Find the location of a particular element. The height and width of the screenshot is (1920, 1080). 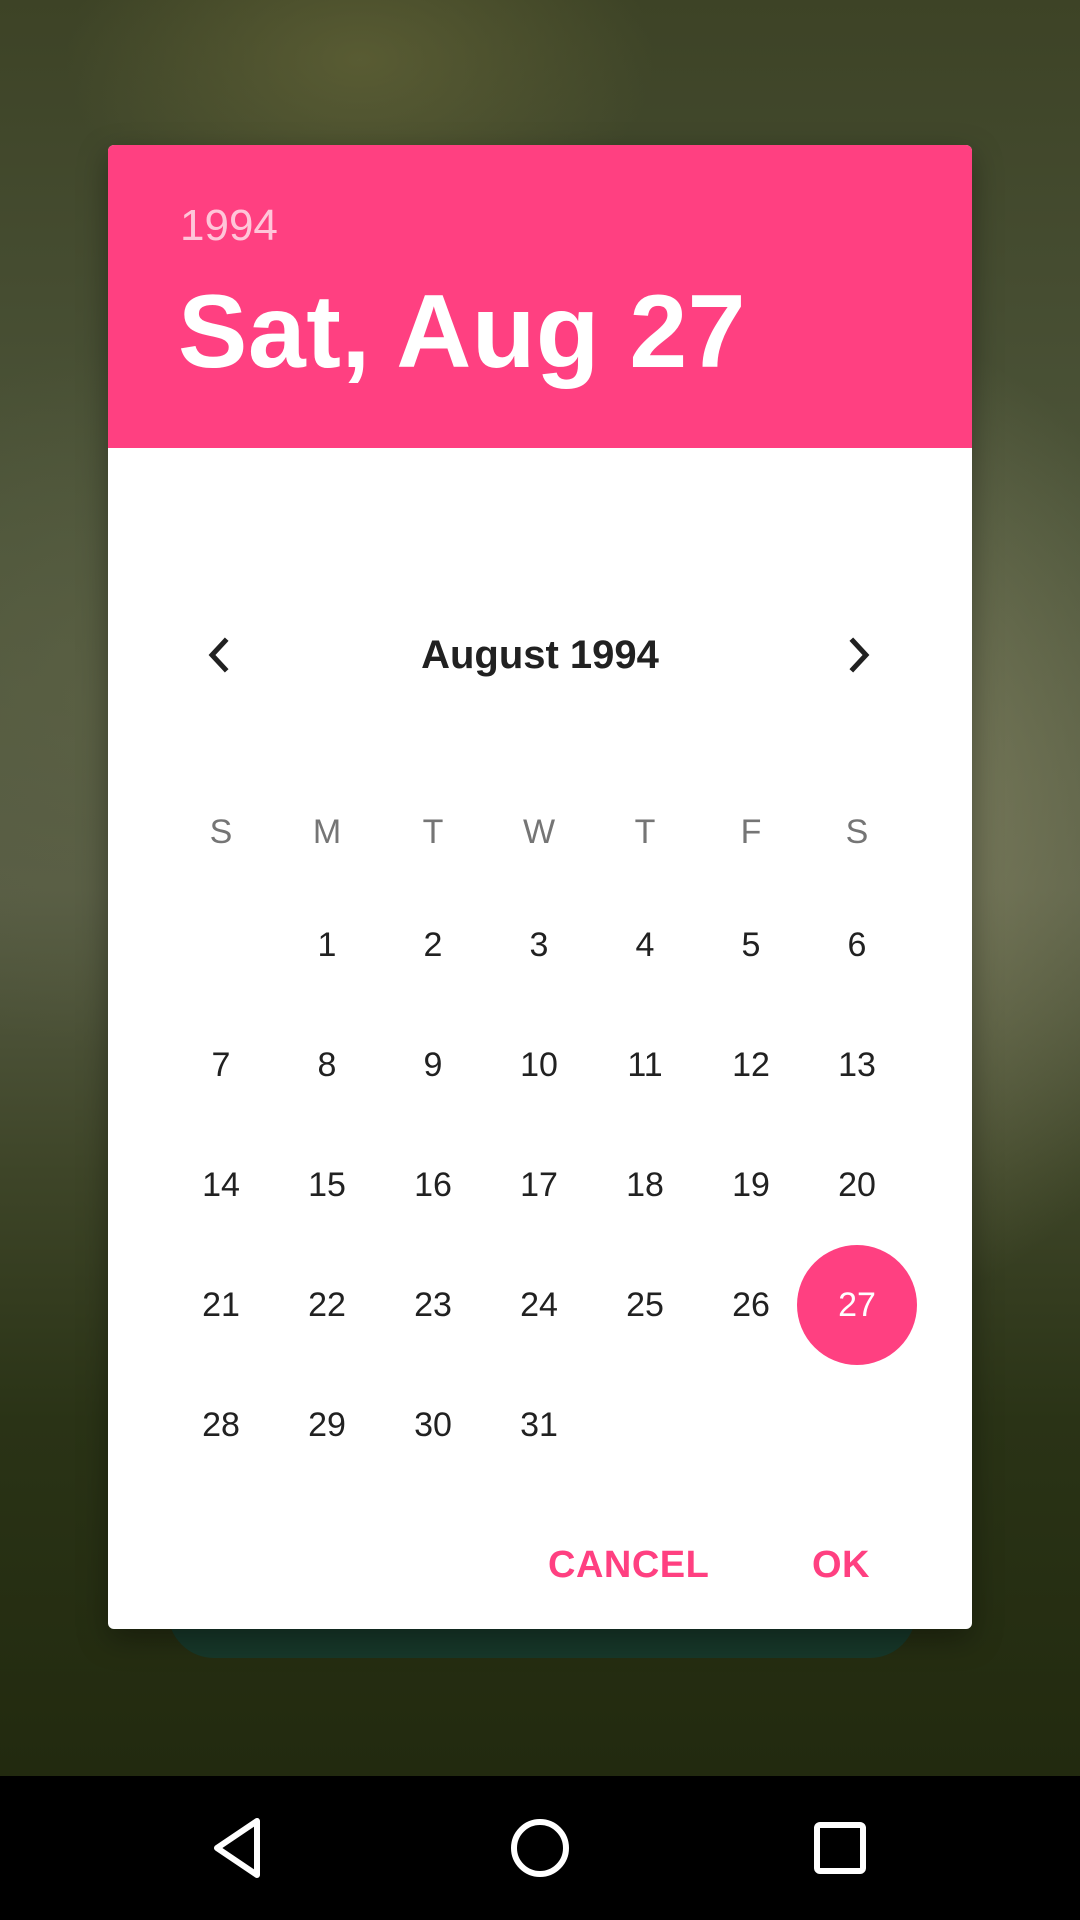

calendar-day: 19 is located at coordinates (751, 1185).